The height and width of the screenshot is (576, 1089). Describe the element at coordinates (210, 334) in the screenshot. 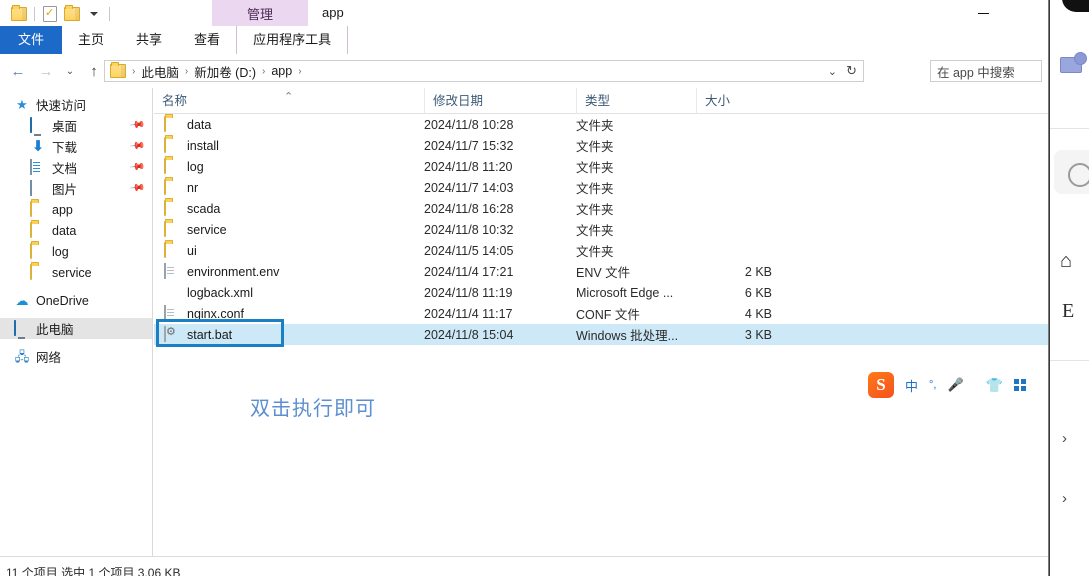

I see `file-name-label: start.bat` at that location.